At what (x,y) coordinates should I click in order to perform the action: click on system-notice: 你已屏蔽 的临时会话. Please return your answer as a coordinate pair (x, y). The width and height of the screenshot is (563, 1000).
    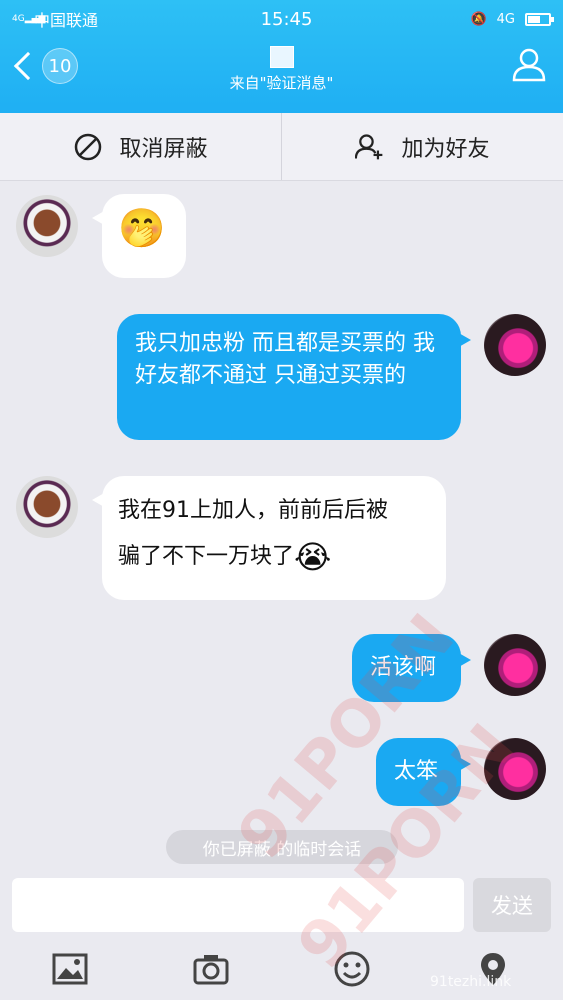
    Looking at the image, I should click on (282, 847).